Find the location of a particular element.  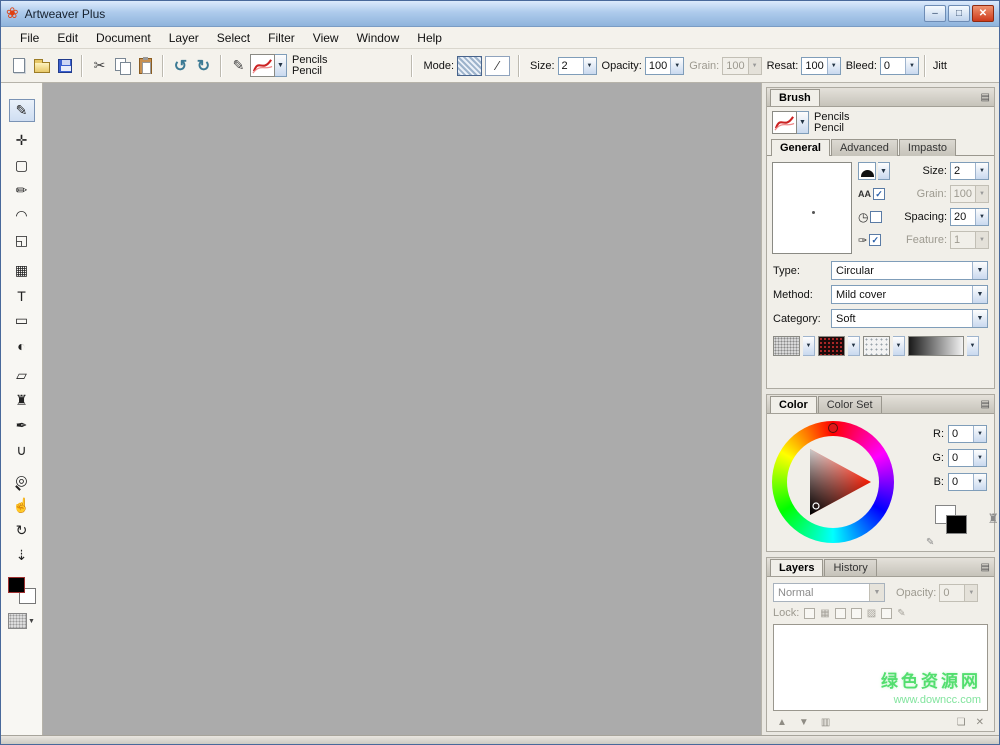

close-button: ✕ is located at coordinates (983, 13).